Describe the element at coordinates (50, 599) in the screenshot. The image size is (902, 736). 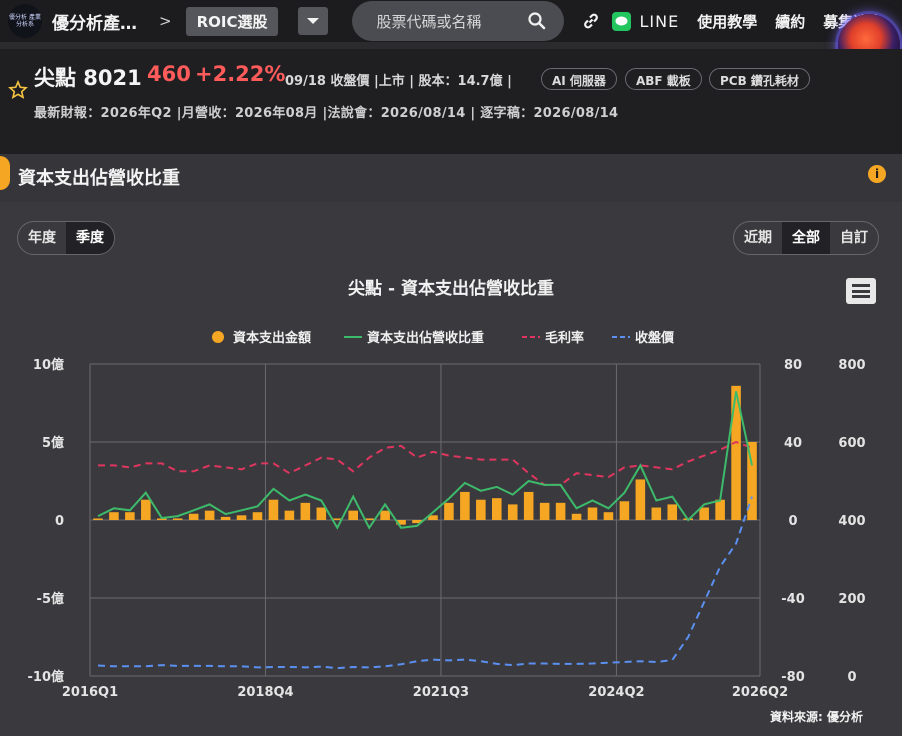
I see `y-left-tick: -5億` at that location.